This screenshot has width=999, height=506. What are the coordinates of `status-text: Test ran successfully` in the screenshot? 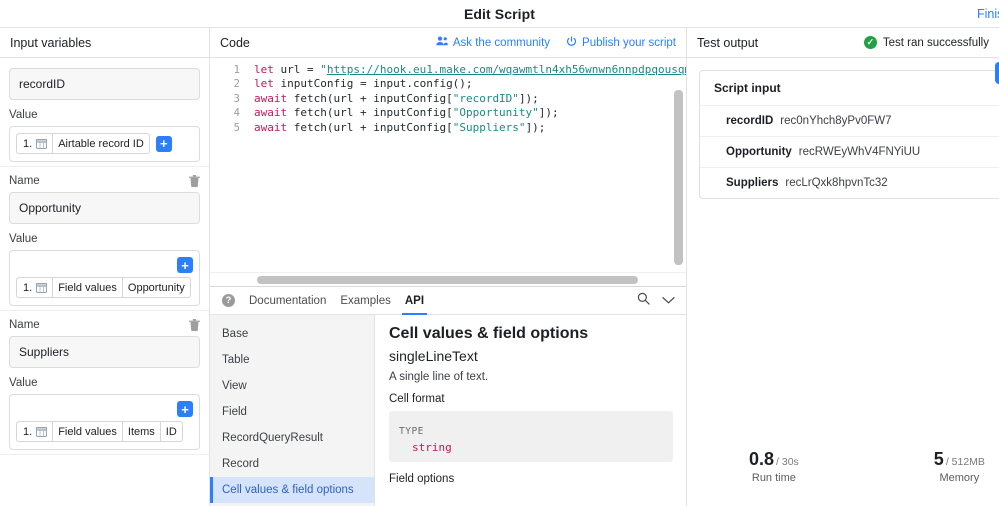 It's located at (935, 42).